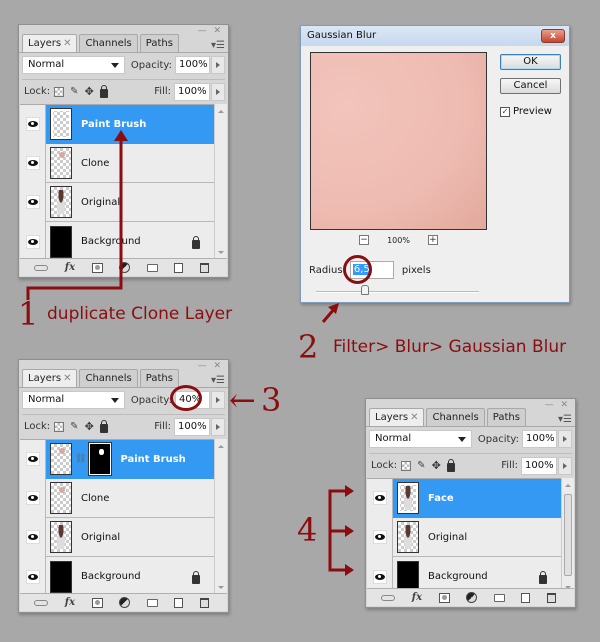  Describe the element at coordinates (59, 91) in the screenshot. I see `lock-transparency-icon` at that location.